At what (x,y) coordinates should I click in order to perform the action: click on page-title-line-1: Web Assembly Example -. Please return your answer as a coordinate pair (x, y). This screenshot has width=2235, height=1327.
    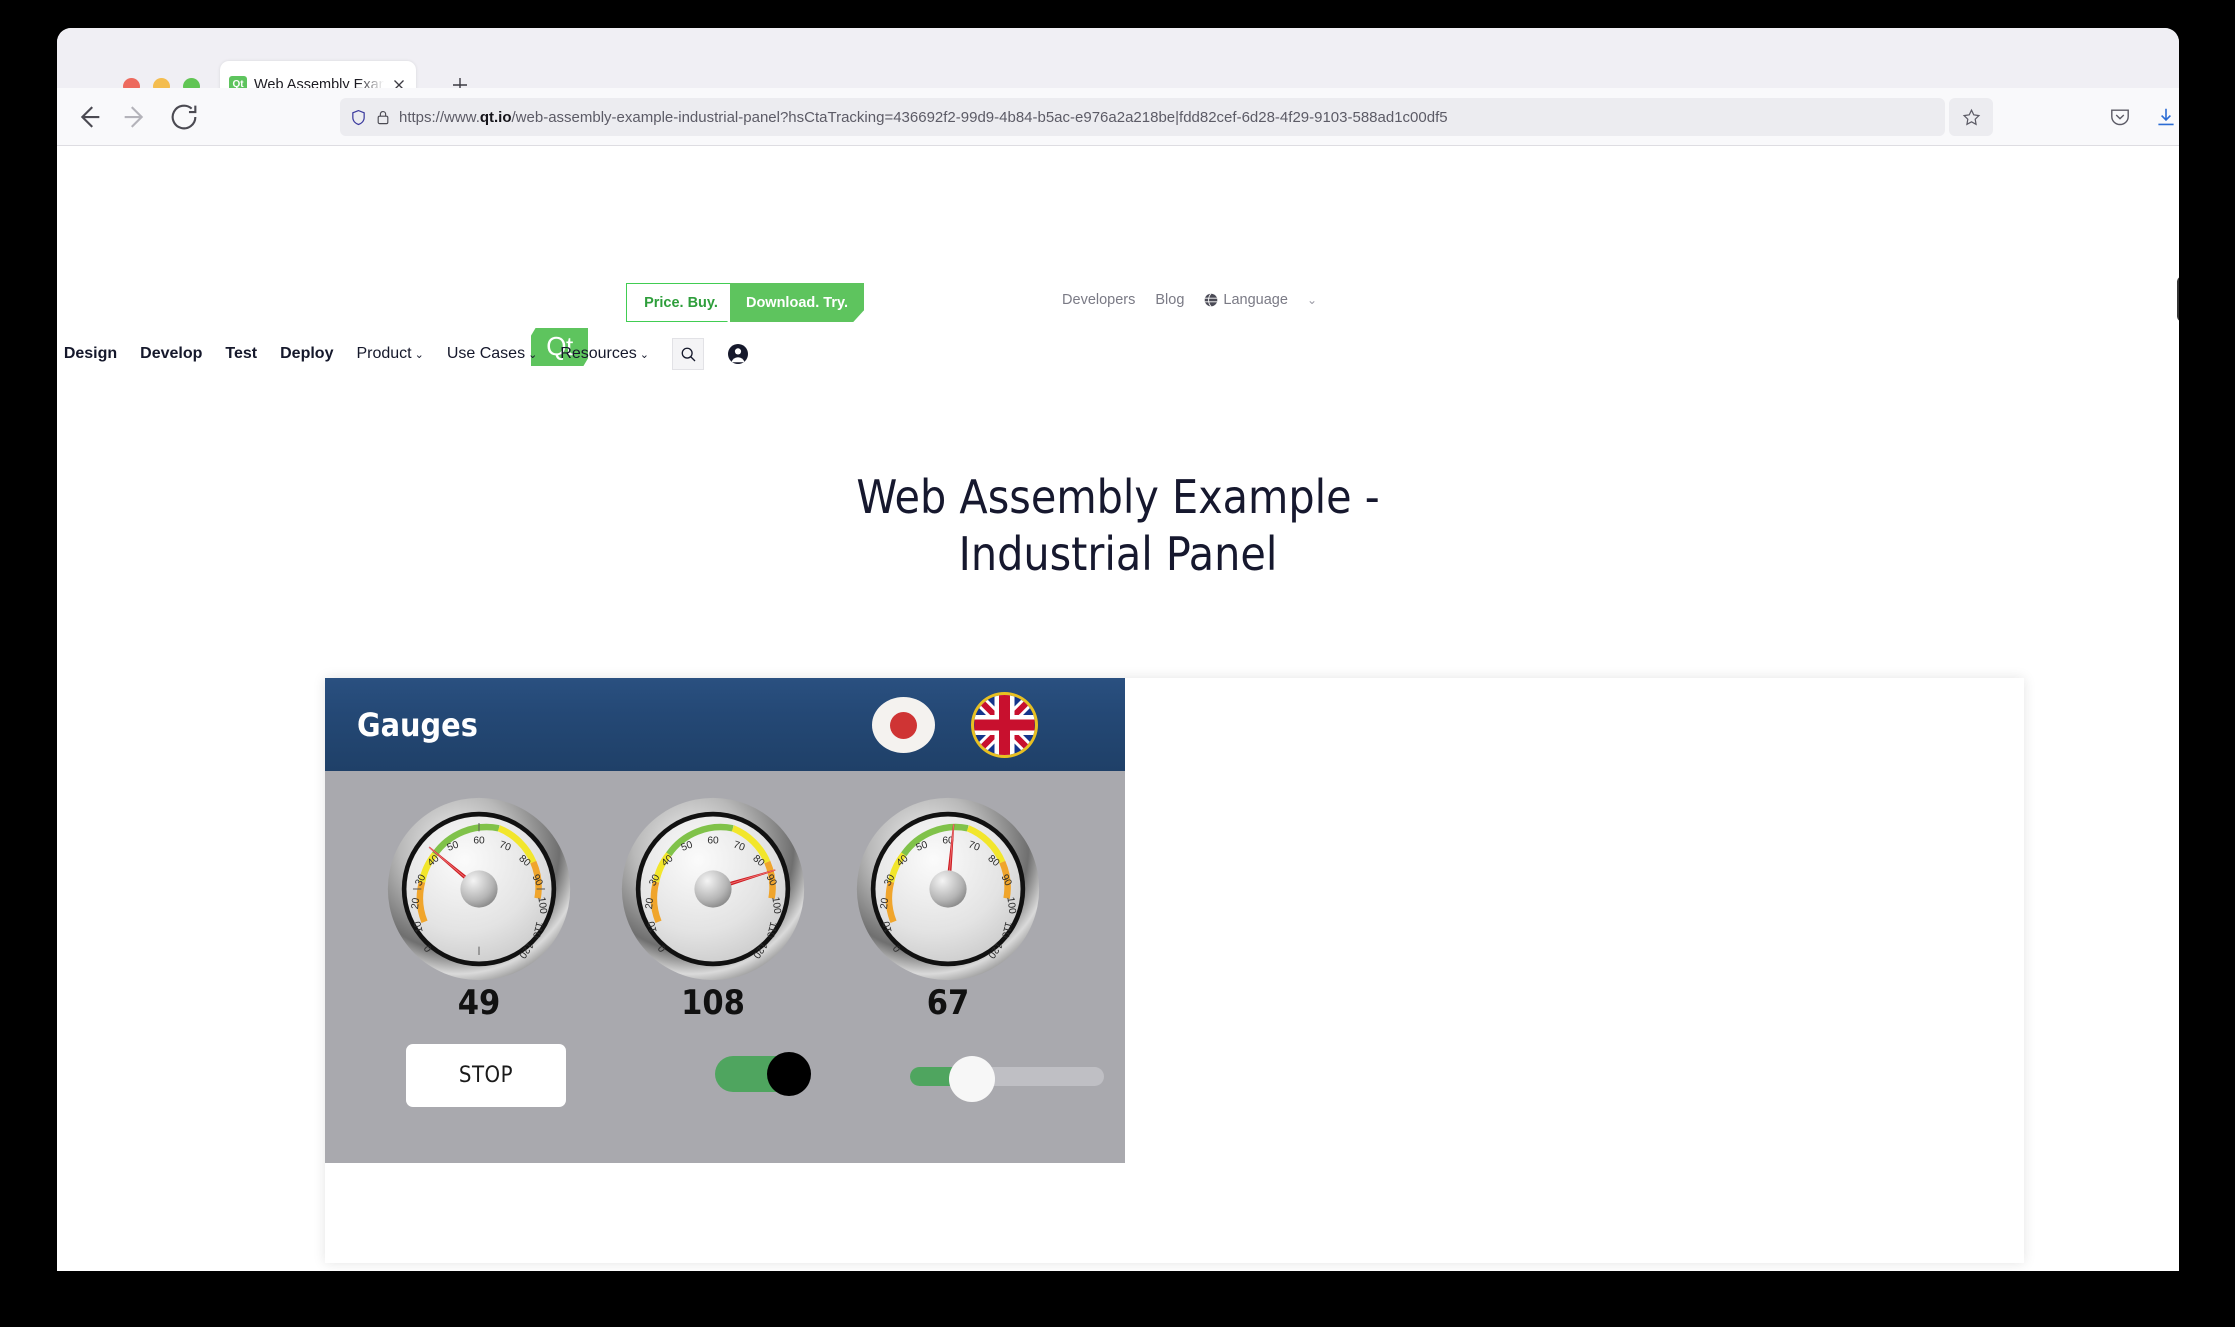
    Looking at the image, I should click on (1118, 497).